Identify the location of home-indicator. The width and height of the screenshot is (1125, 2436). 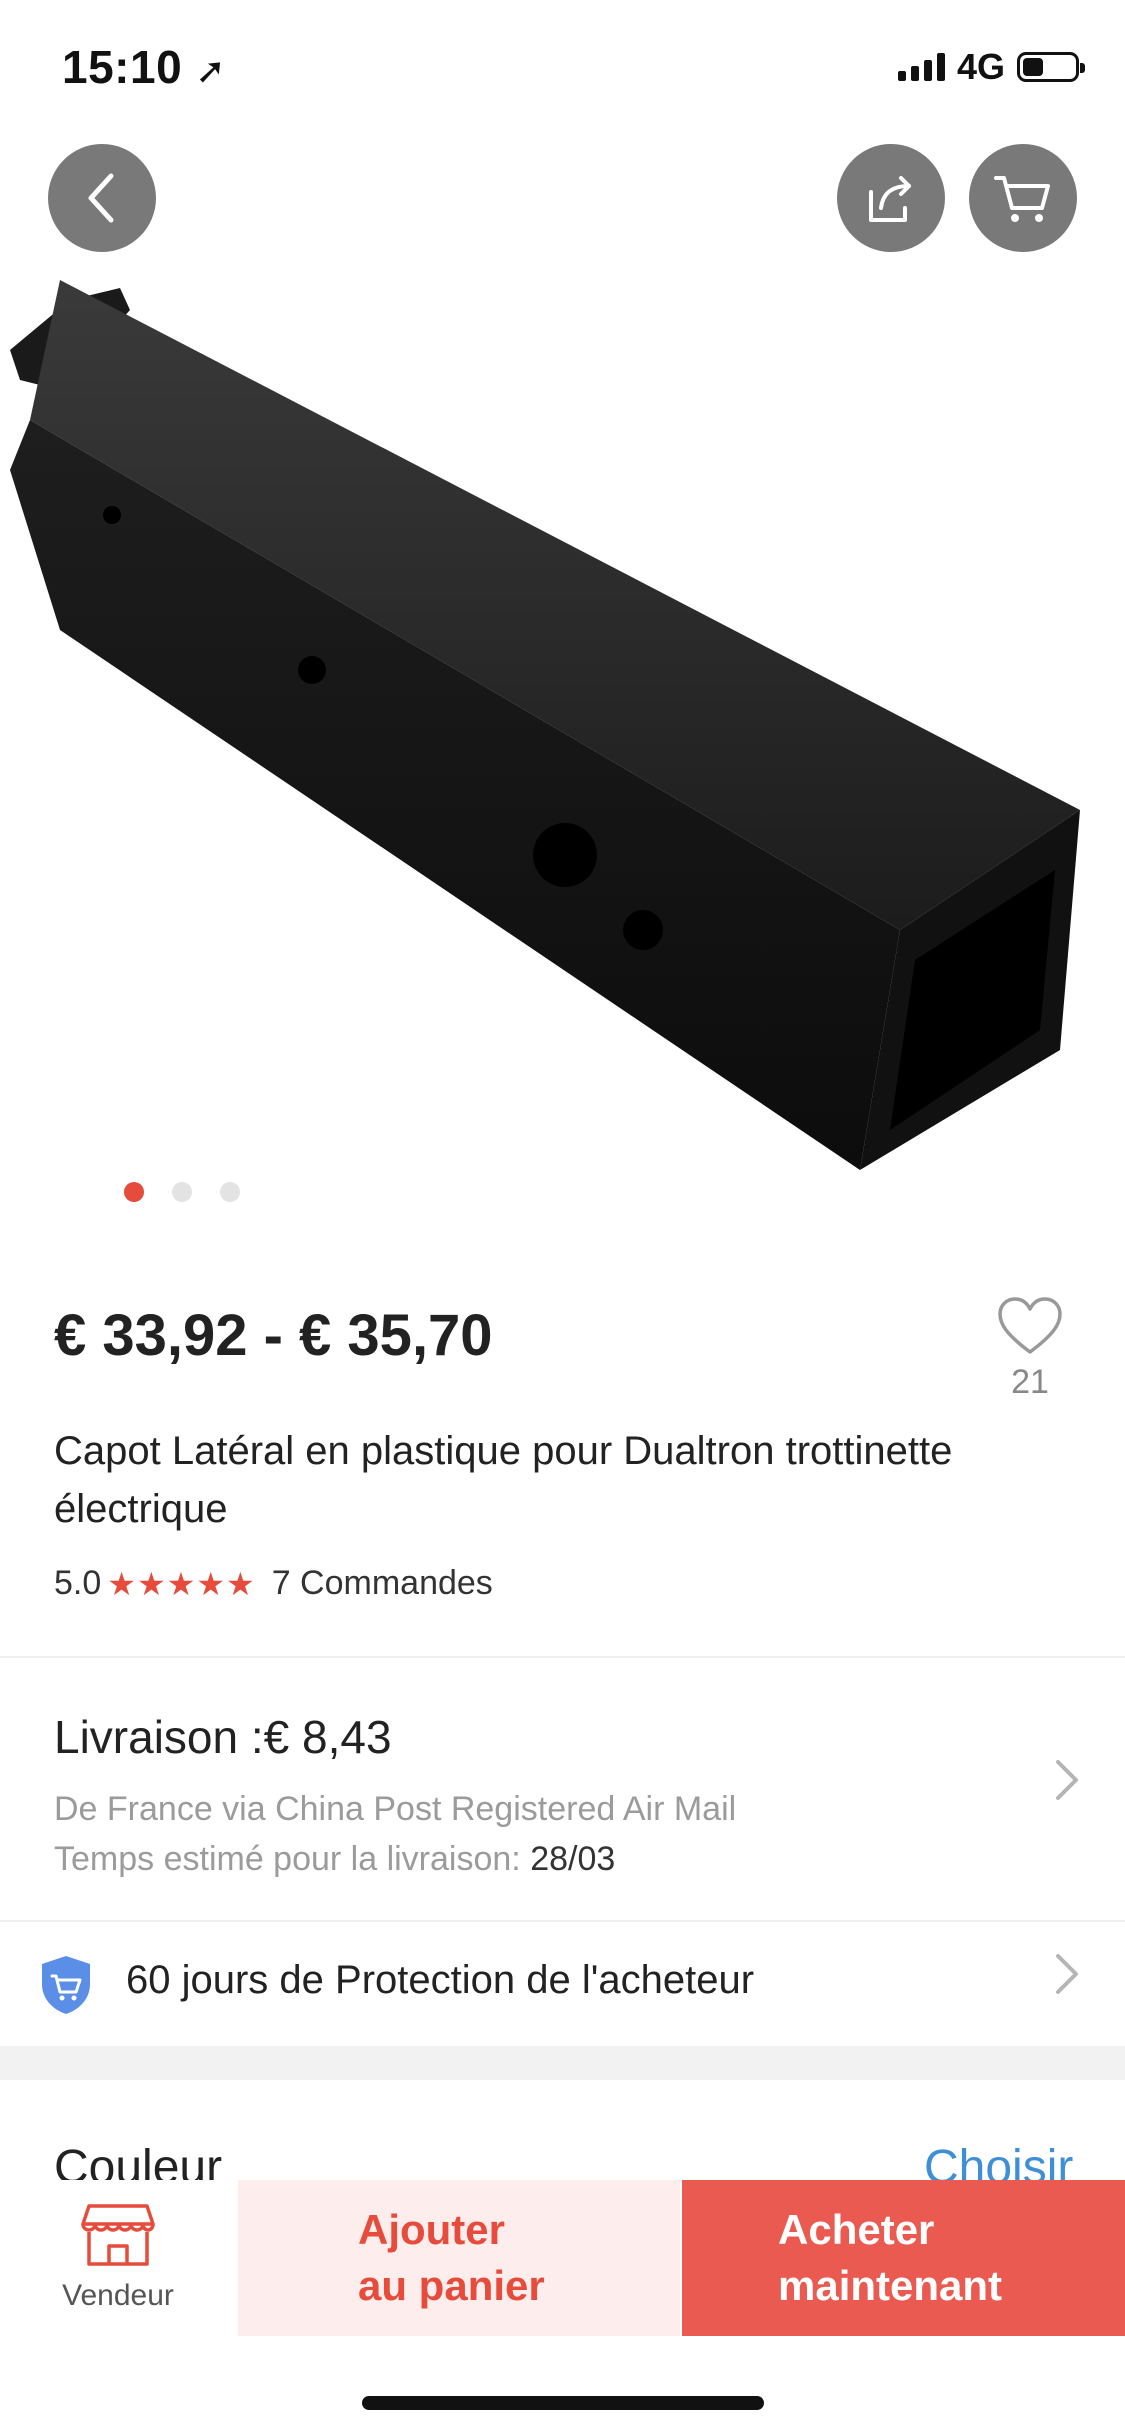
(563, 2403).